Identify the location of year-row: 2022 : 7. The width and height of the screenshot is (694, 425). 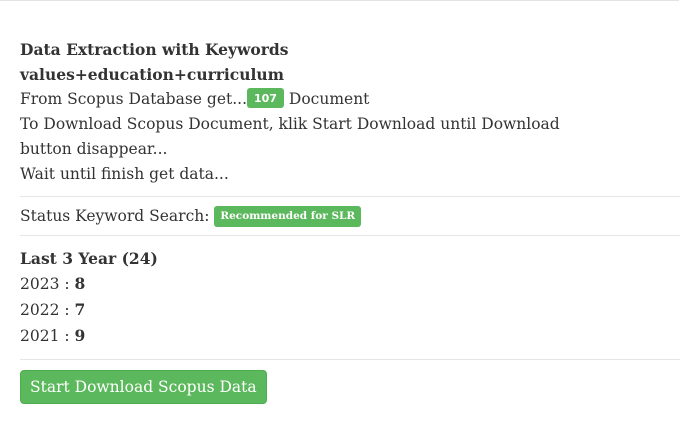
(340, 310).